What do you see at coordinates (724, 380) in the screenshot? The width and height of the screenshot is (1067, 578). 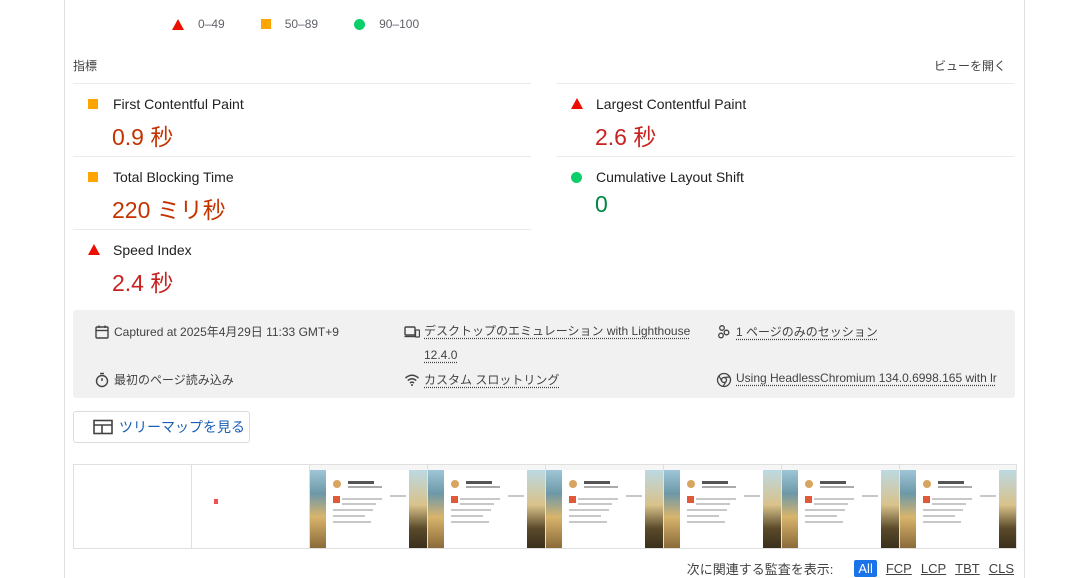 I see `chrome-icon` at bounding box center [724, 380].